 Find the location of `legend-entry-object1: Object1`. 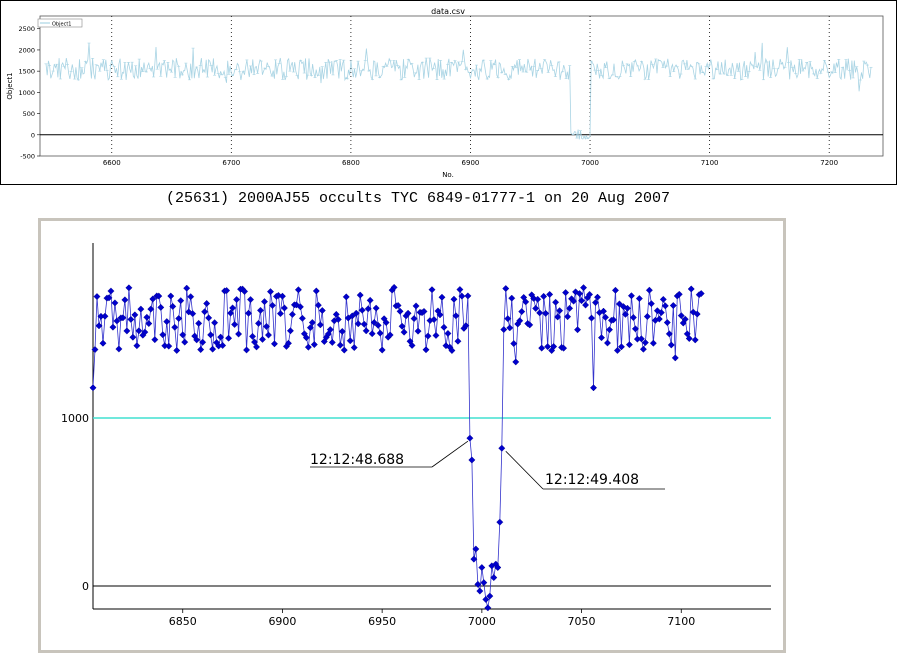

legend-entry-object1: Object1 is located at coordinates (61, 25).